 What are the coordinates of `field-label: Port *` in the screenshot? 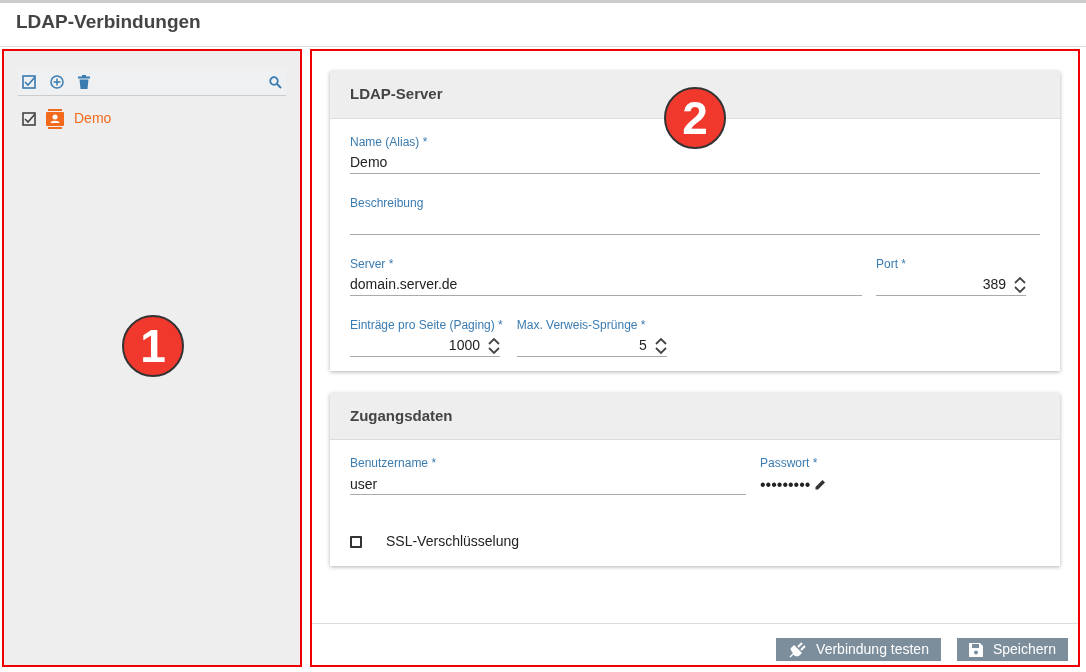 It's located at (891, 264).